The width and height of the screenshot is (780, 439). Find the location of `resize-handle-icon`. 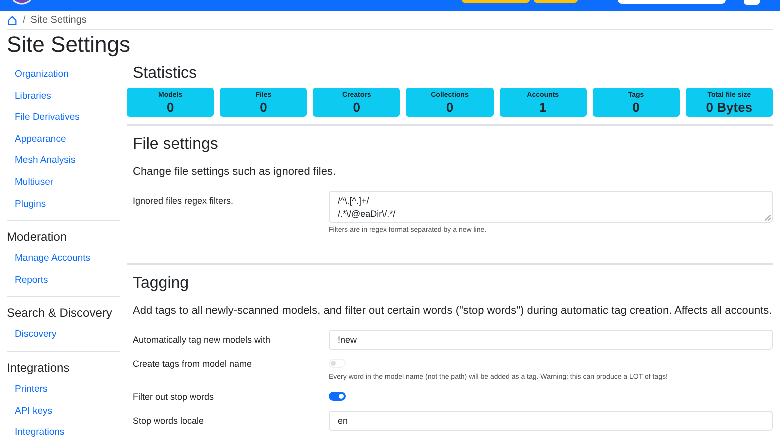

resize-handle-icon is located at coordinates (768, 218).